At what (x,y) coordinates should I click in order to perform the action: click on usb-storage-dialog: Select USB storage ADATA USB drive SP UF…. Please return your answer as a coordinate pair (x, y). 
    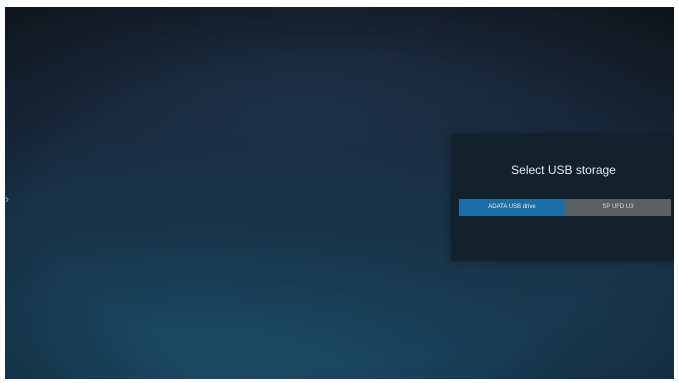
    Looking at the image, I should click on (562, 198).